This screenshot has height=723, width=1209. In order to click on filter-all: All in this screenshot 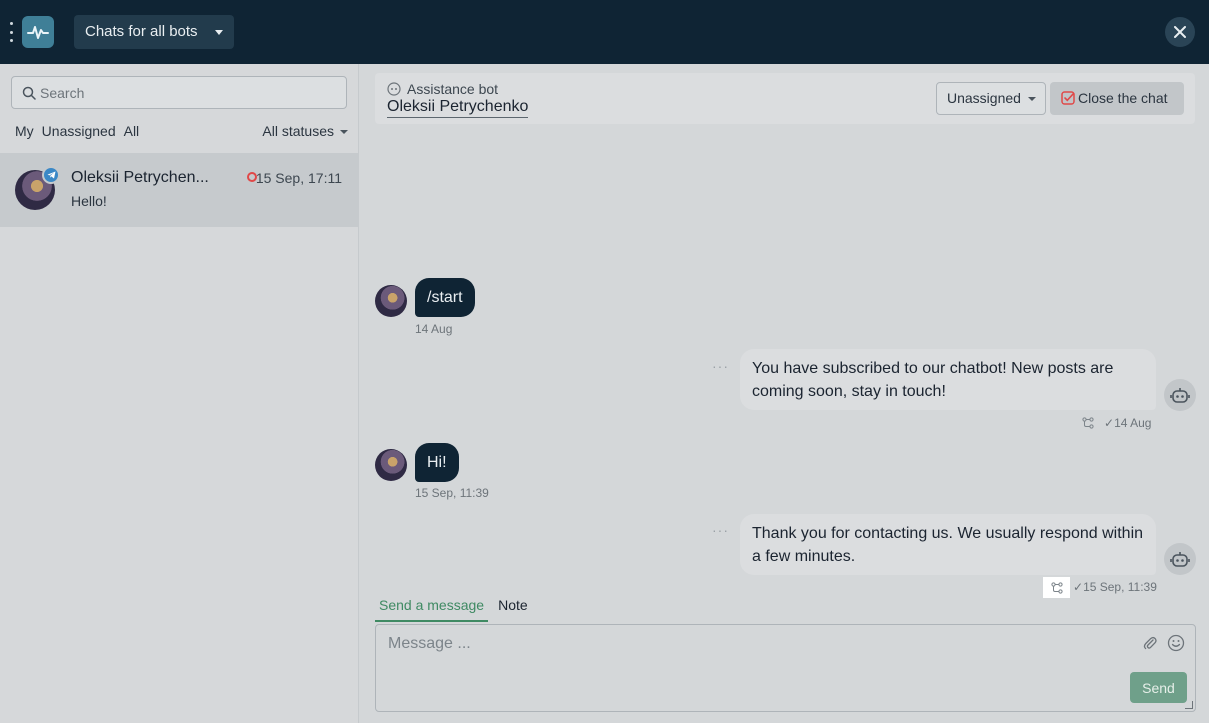, I will do `click(132, 131)`.